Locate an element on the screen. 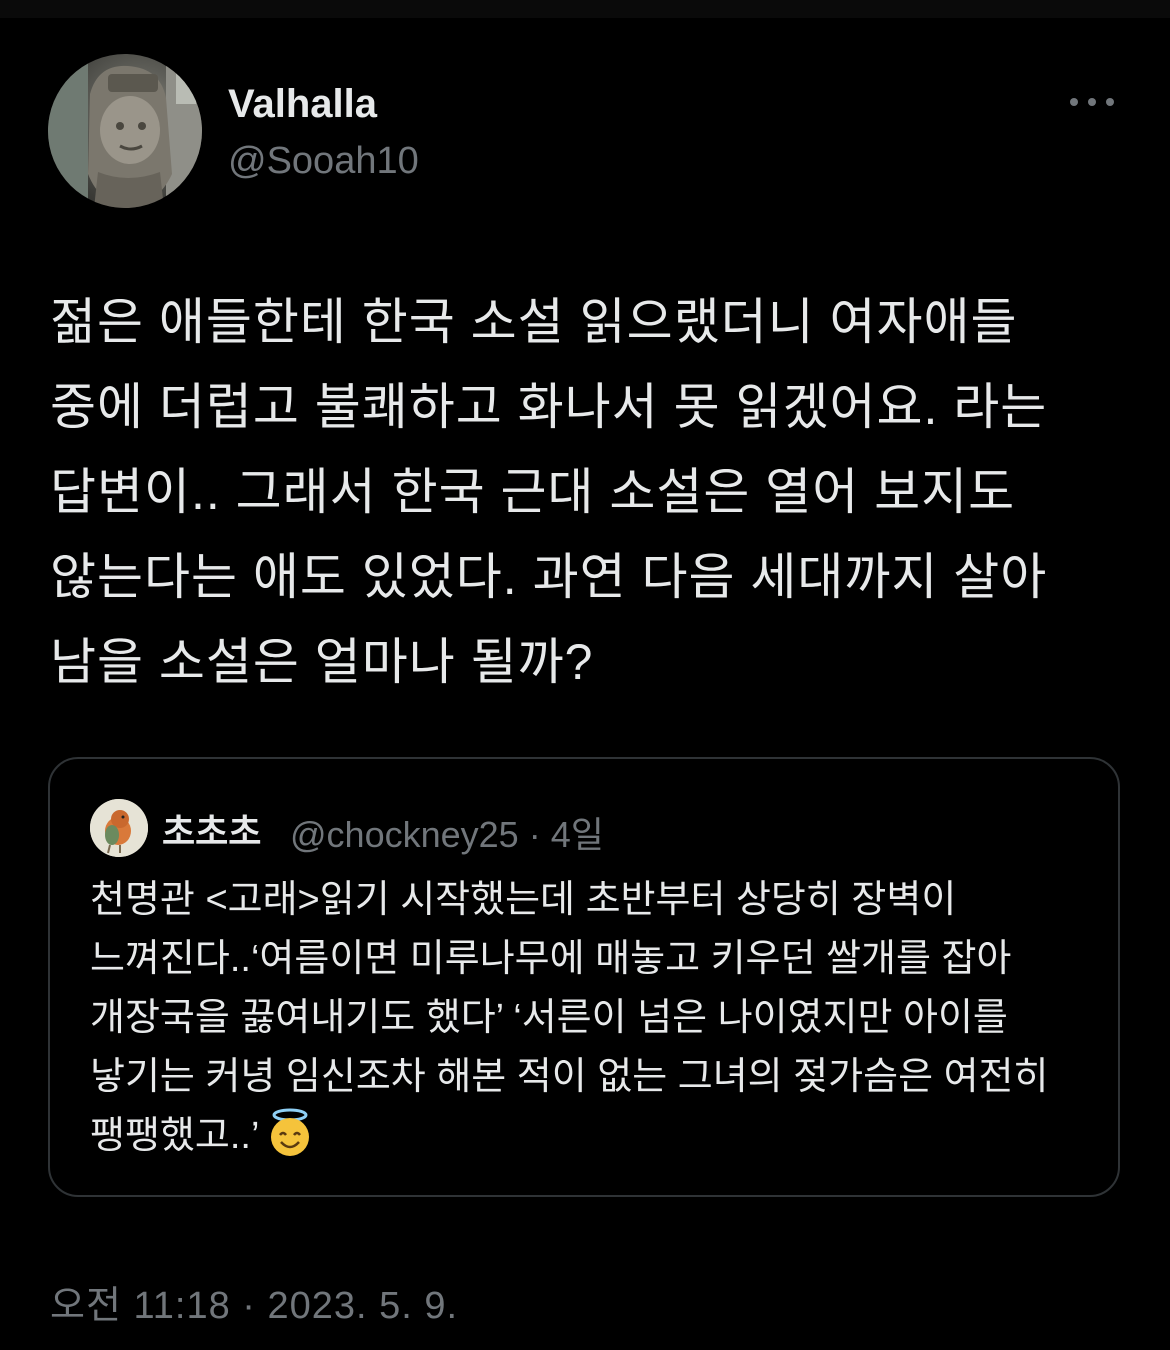 This screenshot has height=1350, width=1170. quote-author-name: 초초초 is located at coordinates (211, 829).